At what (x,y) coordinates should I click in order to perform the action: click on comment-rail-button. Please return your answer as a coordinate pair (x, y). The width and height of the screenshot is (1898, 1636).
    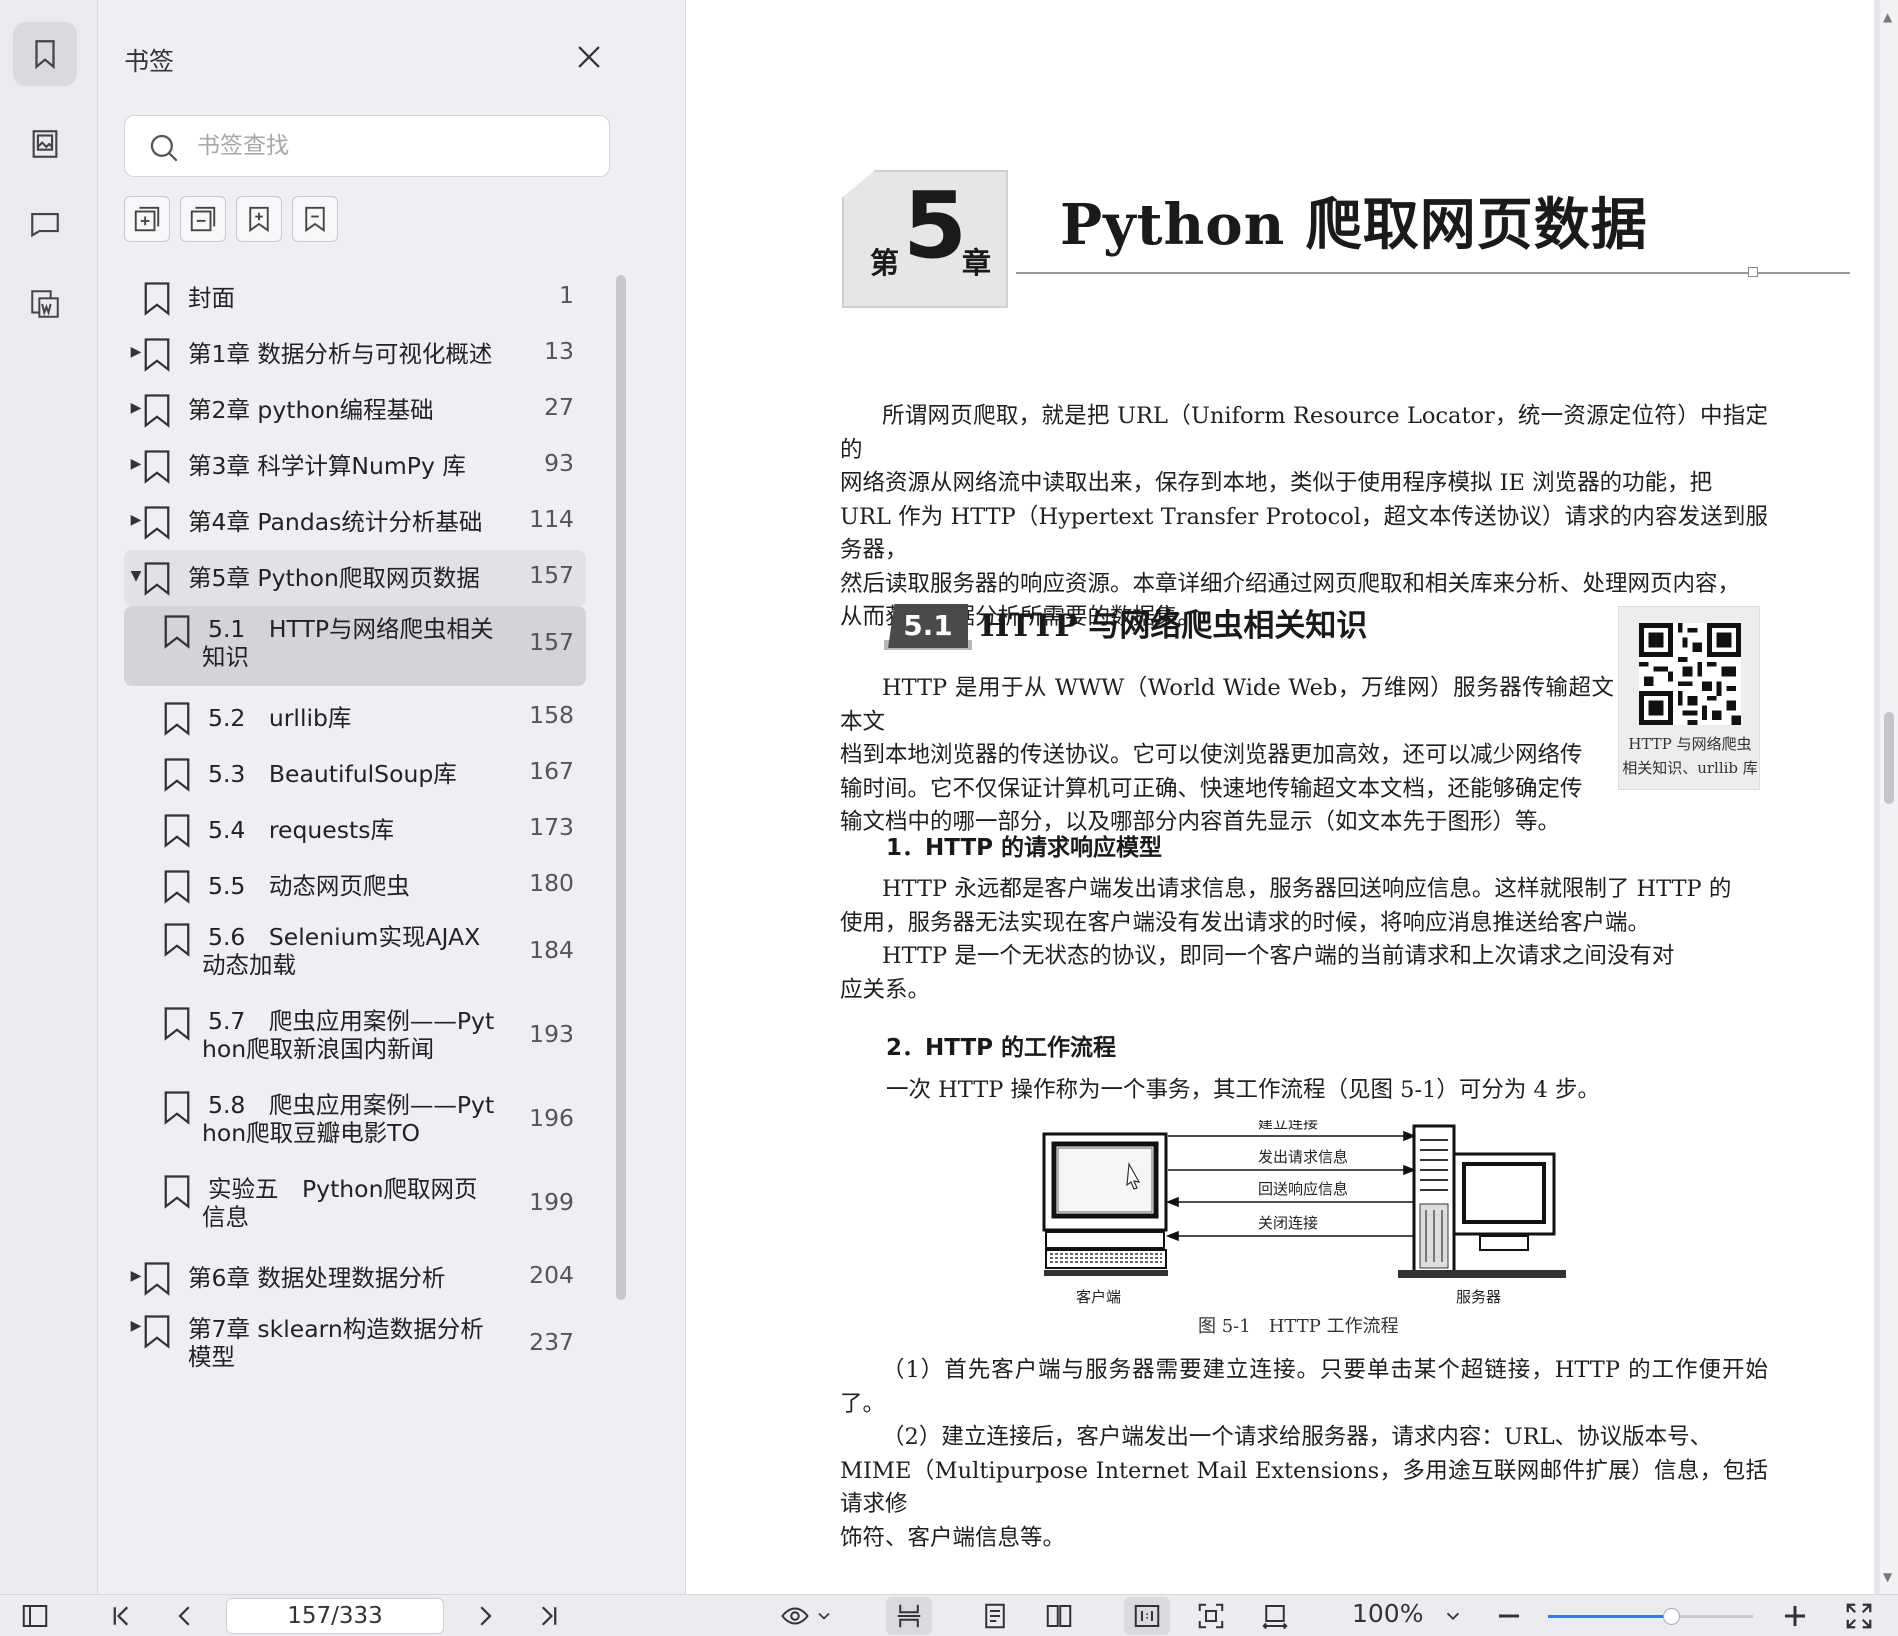
    Looking at the image, I should click on (45, 224).